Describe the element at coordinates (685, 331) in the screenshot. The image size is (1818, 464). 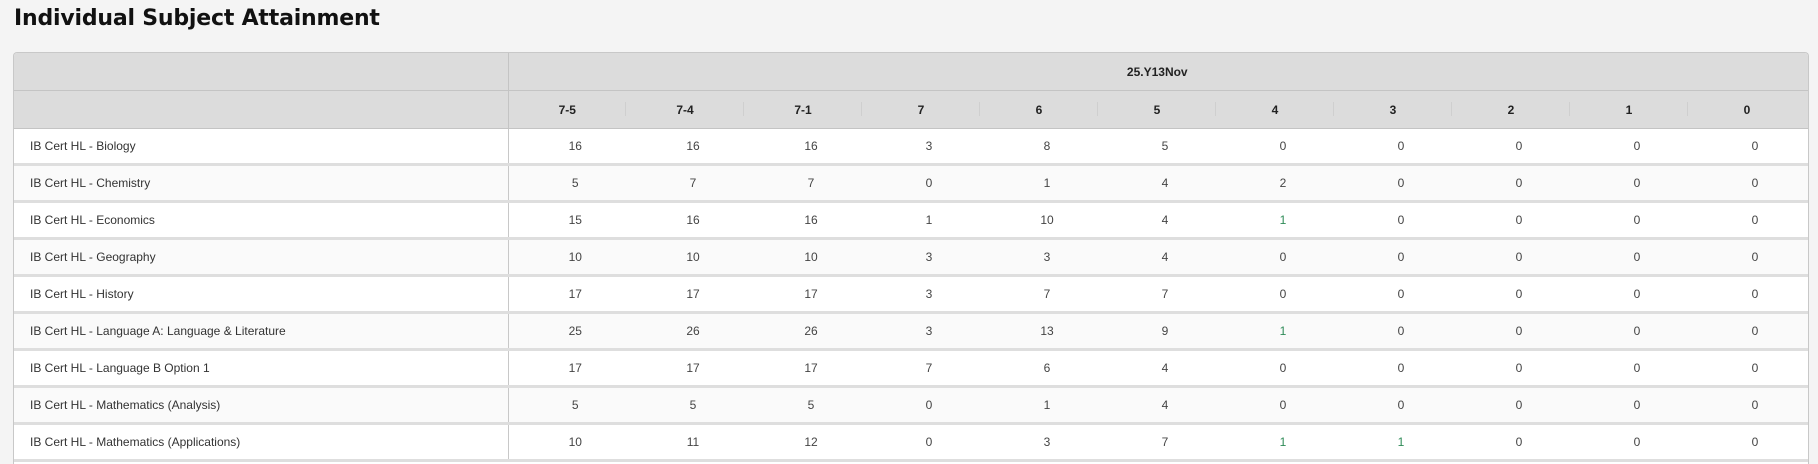
I see `grade-count-cell: 26` at that location.